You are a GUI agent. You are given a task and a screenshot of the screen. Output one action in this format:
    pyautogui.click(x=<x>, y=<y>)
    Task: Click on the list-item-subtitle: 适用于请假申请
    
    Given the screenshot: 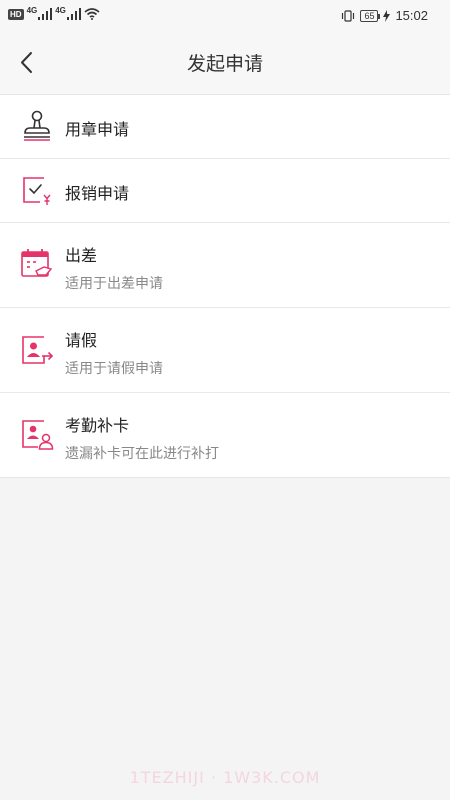 What is the action you would take?
    pyautogui.click(x=114, y=369)
    